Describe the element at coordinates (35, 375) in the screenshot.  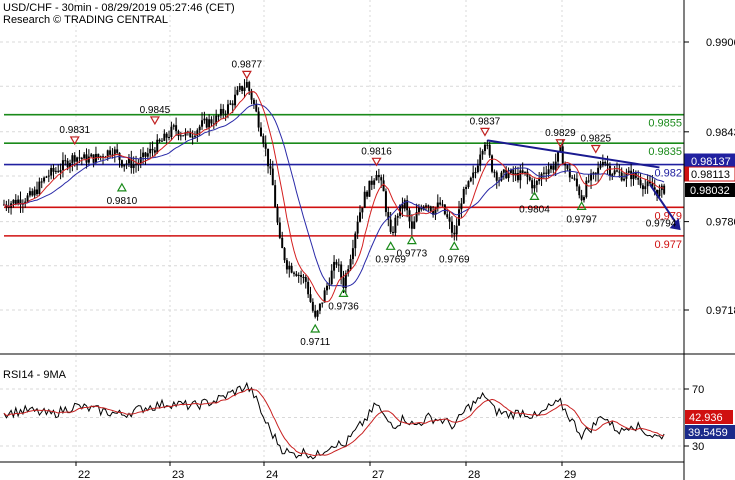
I see `rsi-title: RSI14 - 9MA` at that location.